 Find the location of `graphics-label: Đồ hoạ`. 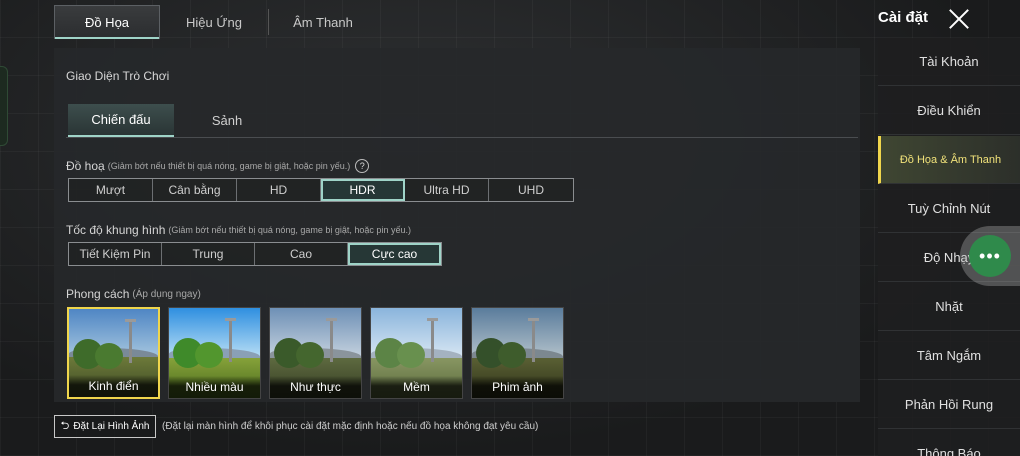

graphics-label: Đồ hoạ is located at coordinates (85, 166).